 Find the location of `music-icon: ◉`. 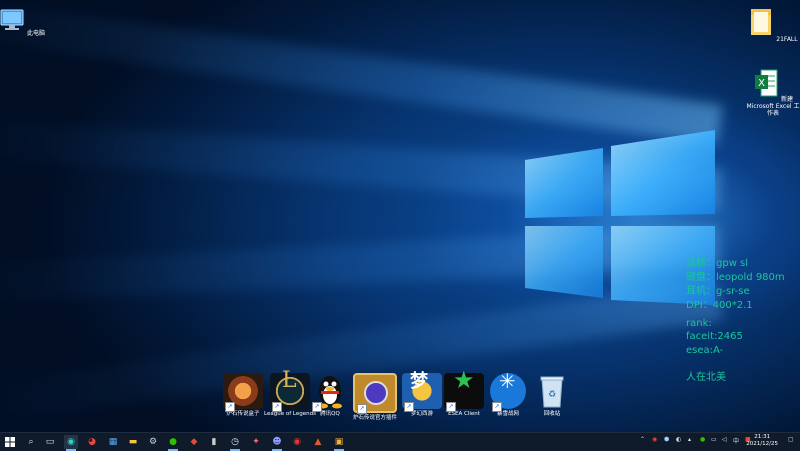

music-icon: ◉ is located at coordinates (297, 442).